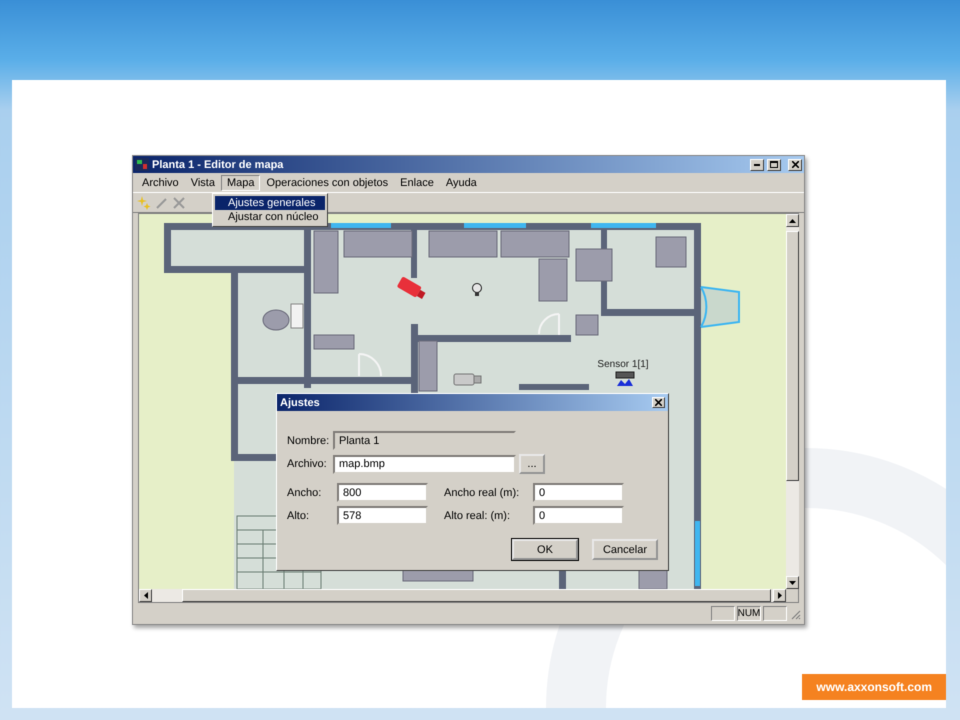 The height and width of the screenshot is (720, 960). I want to click on sensor-label: Sensor 1[1], so click(623, 364).